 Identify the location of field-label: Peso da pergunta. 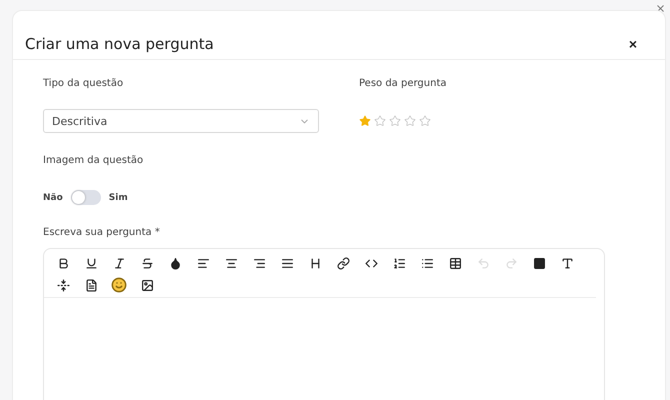
(403, 83).